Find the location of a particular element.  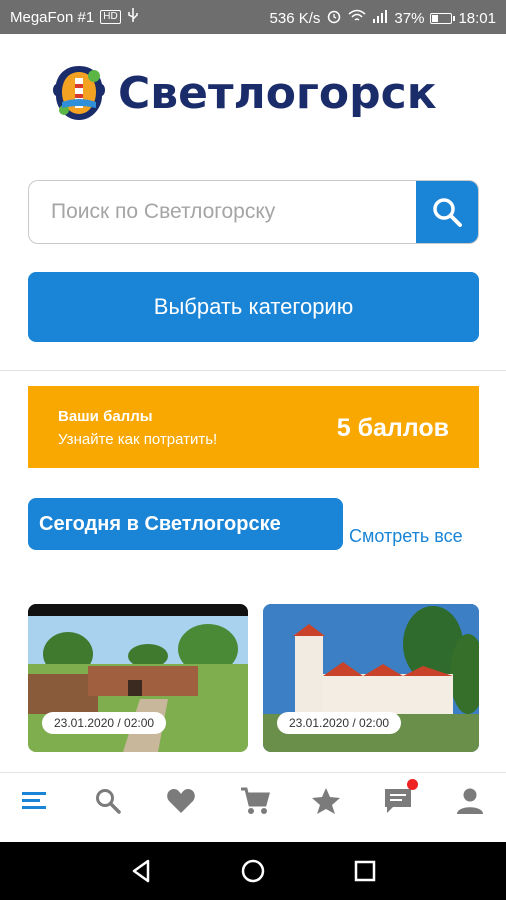

logo-text: Светлогорск is located at coordinates (277, 93).